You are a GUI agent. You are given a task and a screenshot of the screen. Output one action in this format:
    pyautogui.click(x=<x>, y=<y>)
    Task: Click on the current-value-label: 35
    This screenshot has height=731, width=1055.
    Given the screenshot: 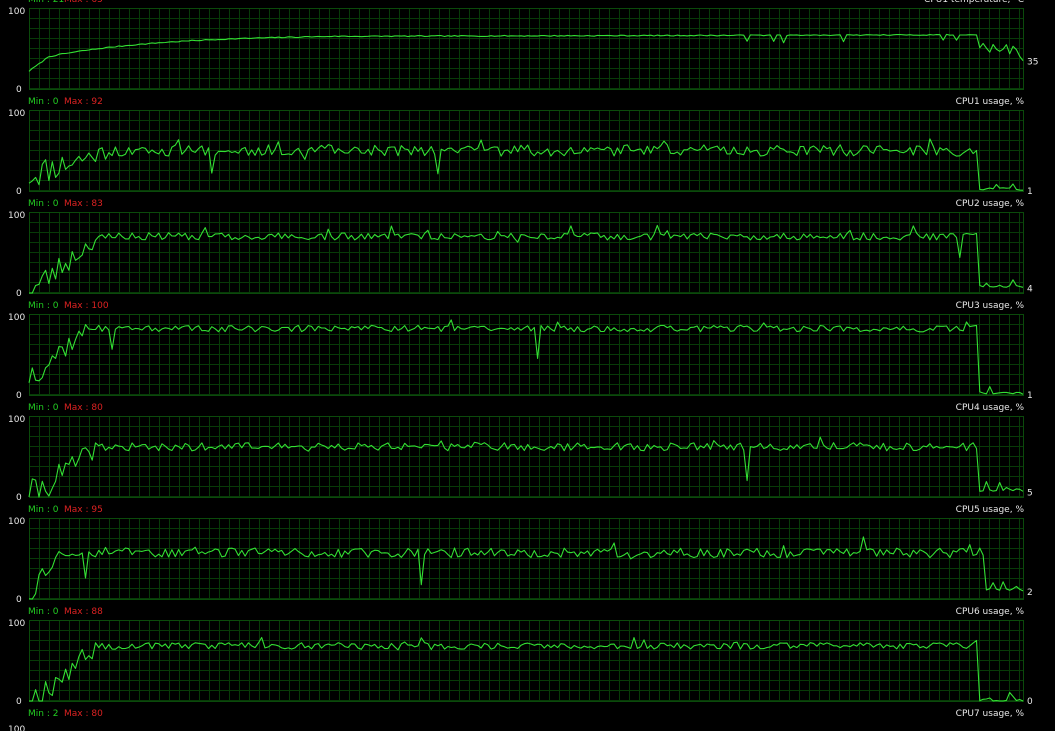 What is the action you would take?
    pyautogui.click(x=1032, y=63)
    